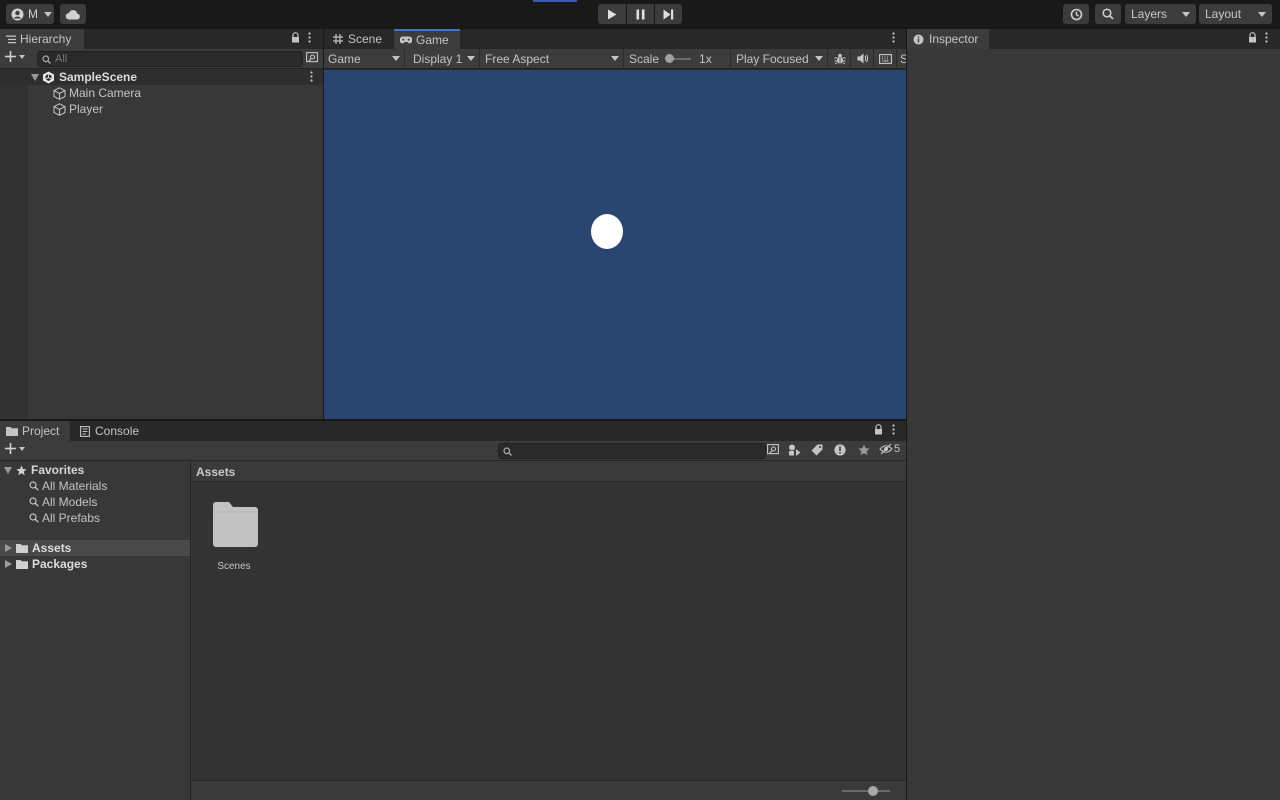  Describe the element at coordinates (109, 431) in the screenshot. I see `tab-console: Console` at that location.